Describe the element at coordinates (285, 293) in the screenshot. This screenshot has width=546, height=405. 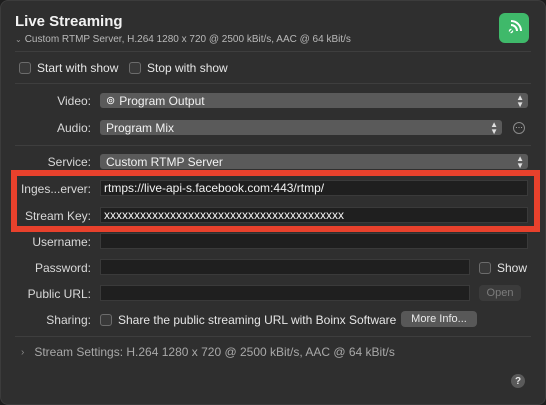
I see `public-url-field` at that location.